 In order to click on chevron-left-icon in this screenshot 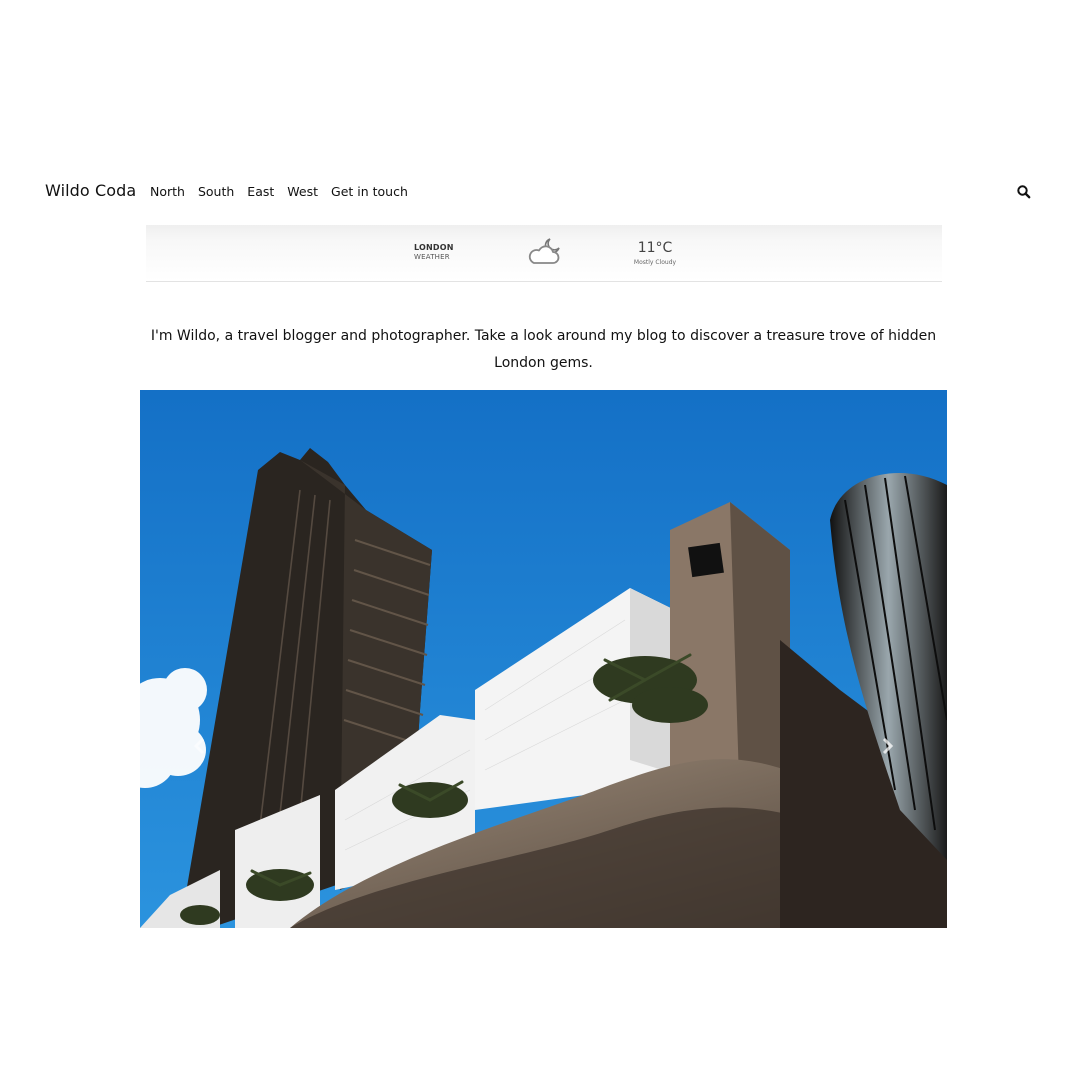, I will do `click(199, 746)`.